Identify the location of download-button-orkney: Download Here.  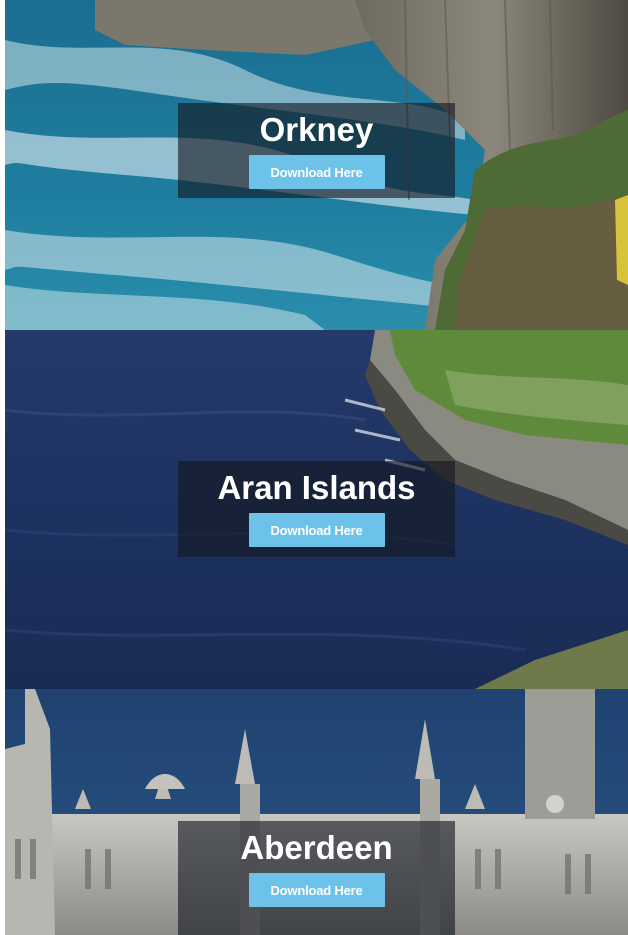
(316, 172).